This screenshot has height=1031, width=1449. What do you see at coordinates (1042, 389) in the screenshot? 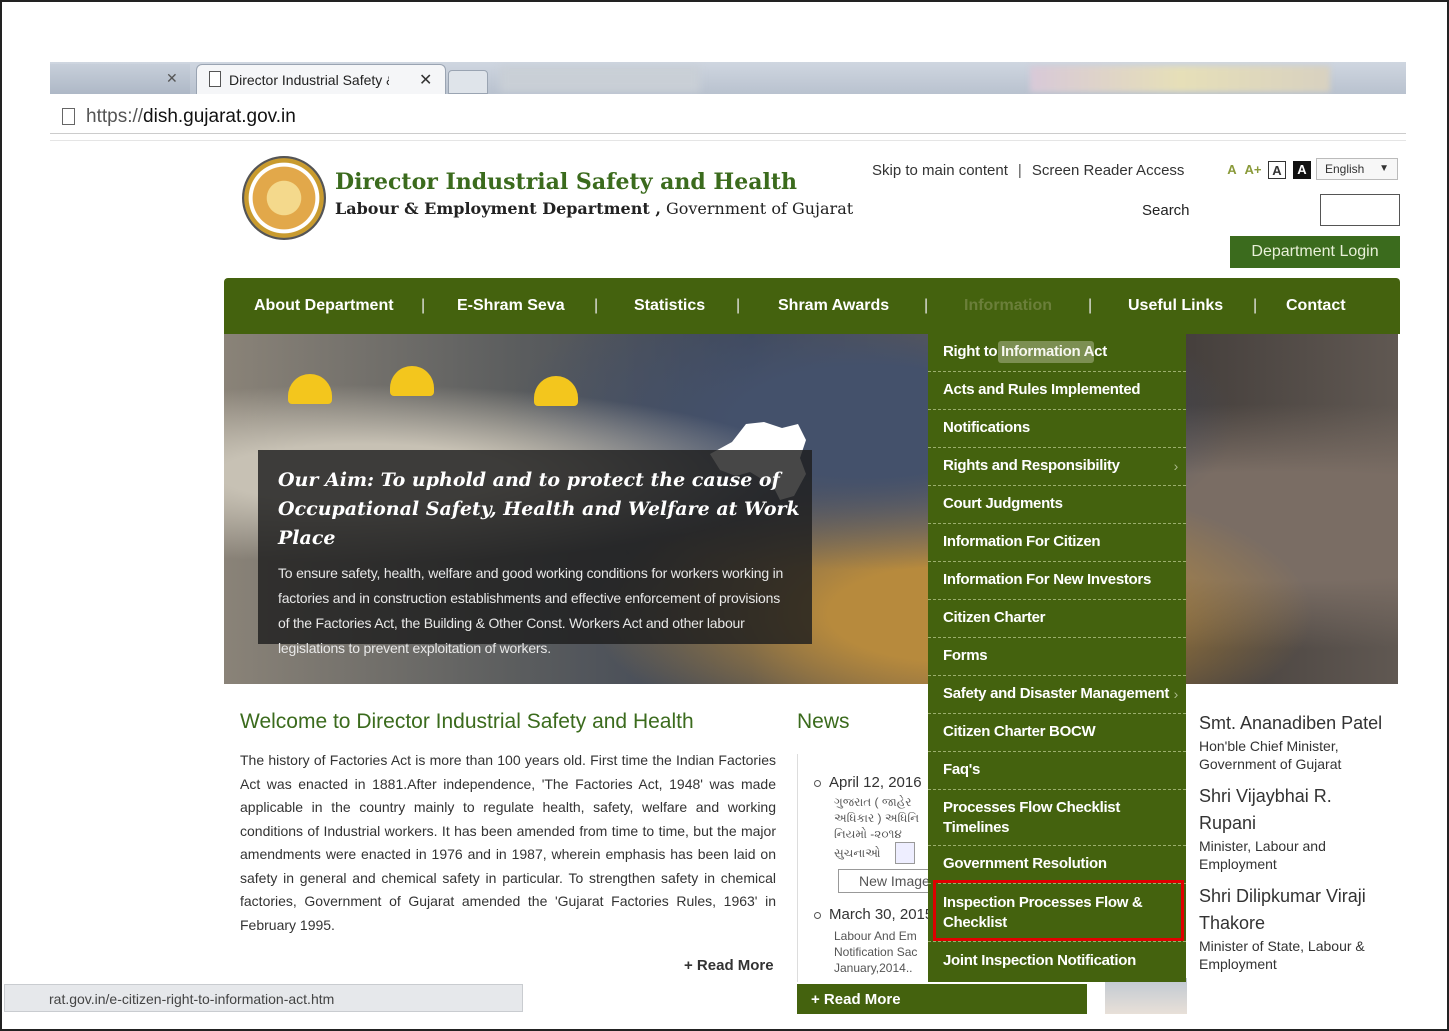
I see `menu-item-label: Acts and Rules Implemented` at bounding box center [1042, 389].